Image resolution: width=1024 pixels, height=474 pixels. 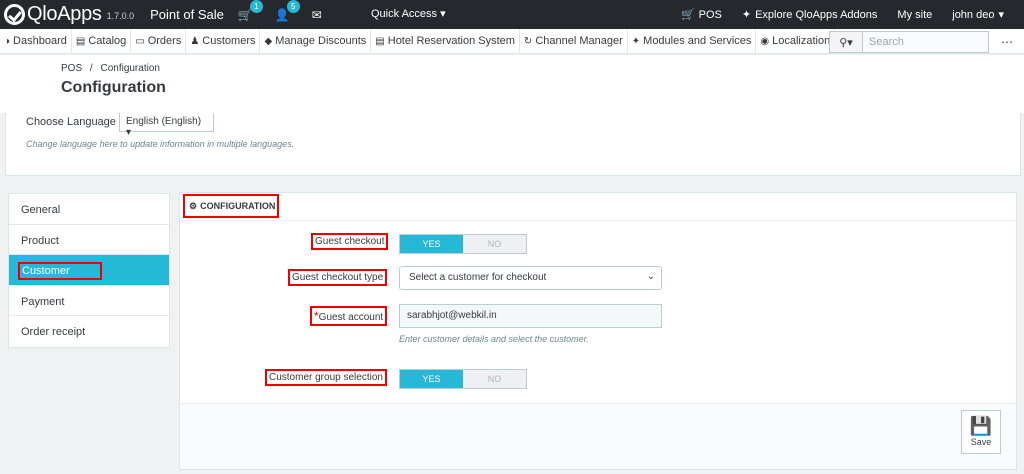 What do you see at coordinates (981, 442) in the screenshot?
I see `save-label: Save` at bounding box center [981, 442].